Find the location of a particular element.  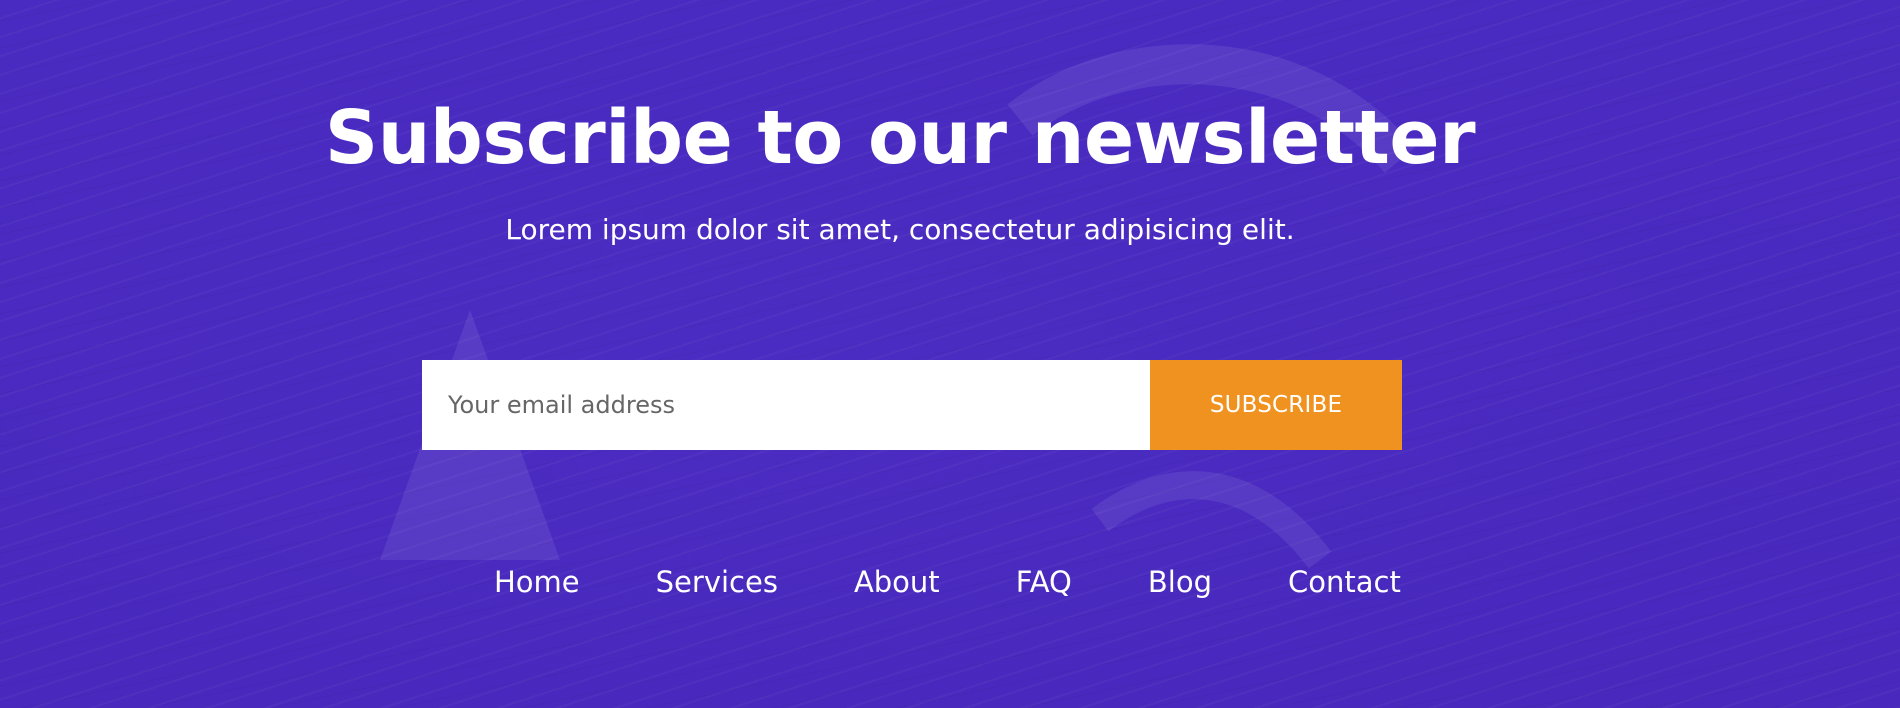

email-input is located at coordinates (786, 405).